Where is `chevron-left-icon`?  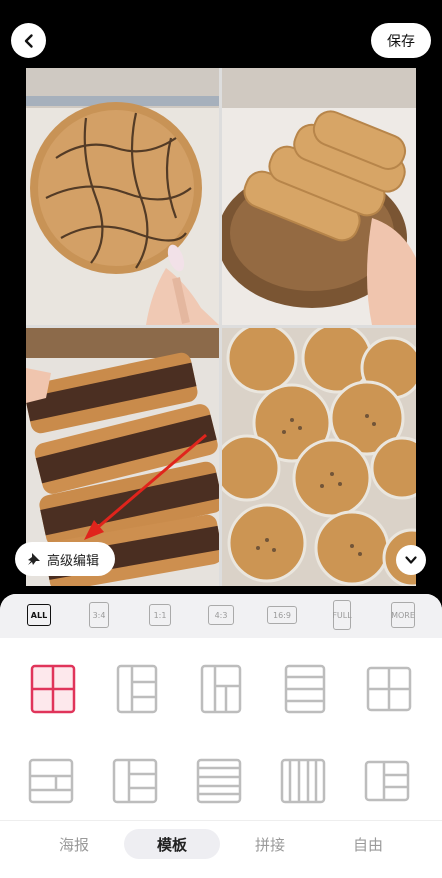
chevron-left-icon is located at coordinates (28, 40).